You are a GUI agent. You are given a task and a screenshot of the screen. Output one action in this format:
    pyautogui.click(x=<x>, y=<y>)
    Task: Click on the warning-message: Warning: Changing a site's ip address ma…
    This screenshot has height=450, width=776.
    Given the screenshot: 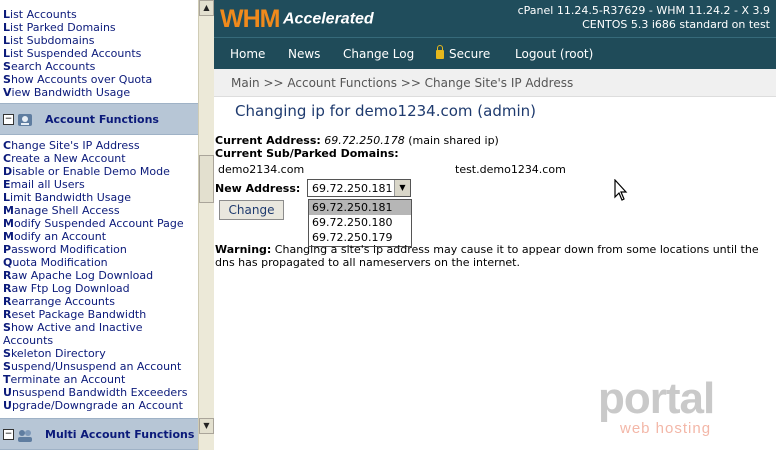 What is the action you would take?
    pyautogui.click(x=495, y=256)
    